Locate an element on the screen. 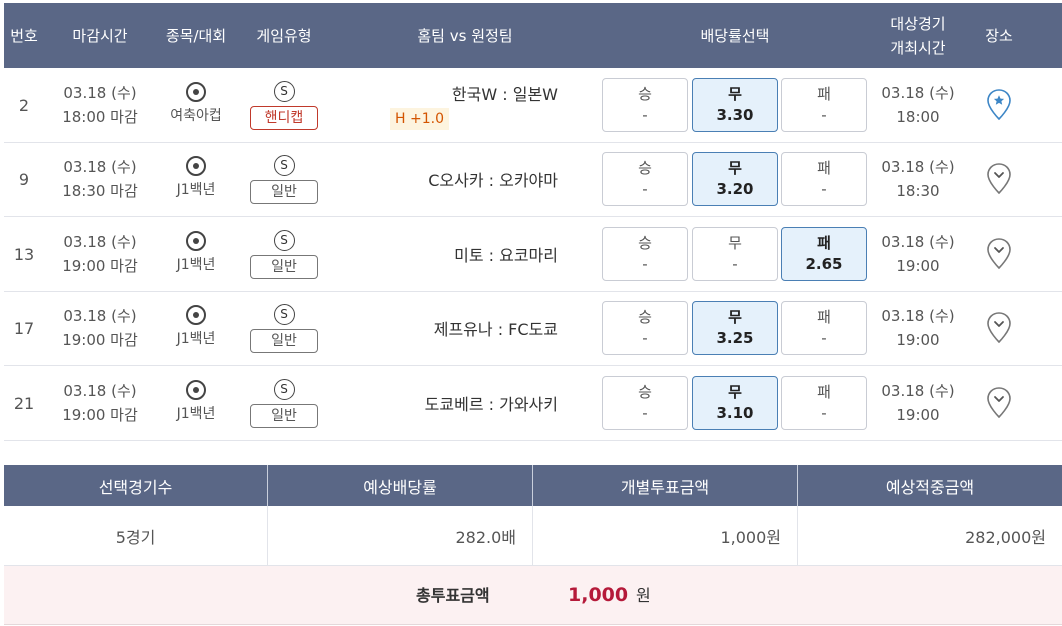 The height and width of the screenshot is (626, 1062). teams-cell: 한국W : 일본W H +1.0 is located at coordinates (465, 105).